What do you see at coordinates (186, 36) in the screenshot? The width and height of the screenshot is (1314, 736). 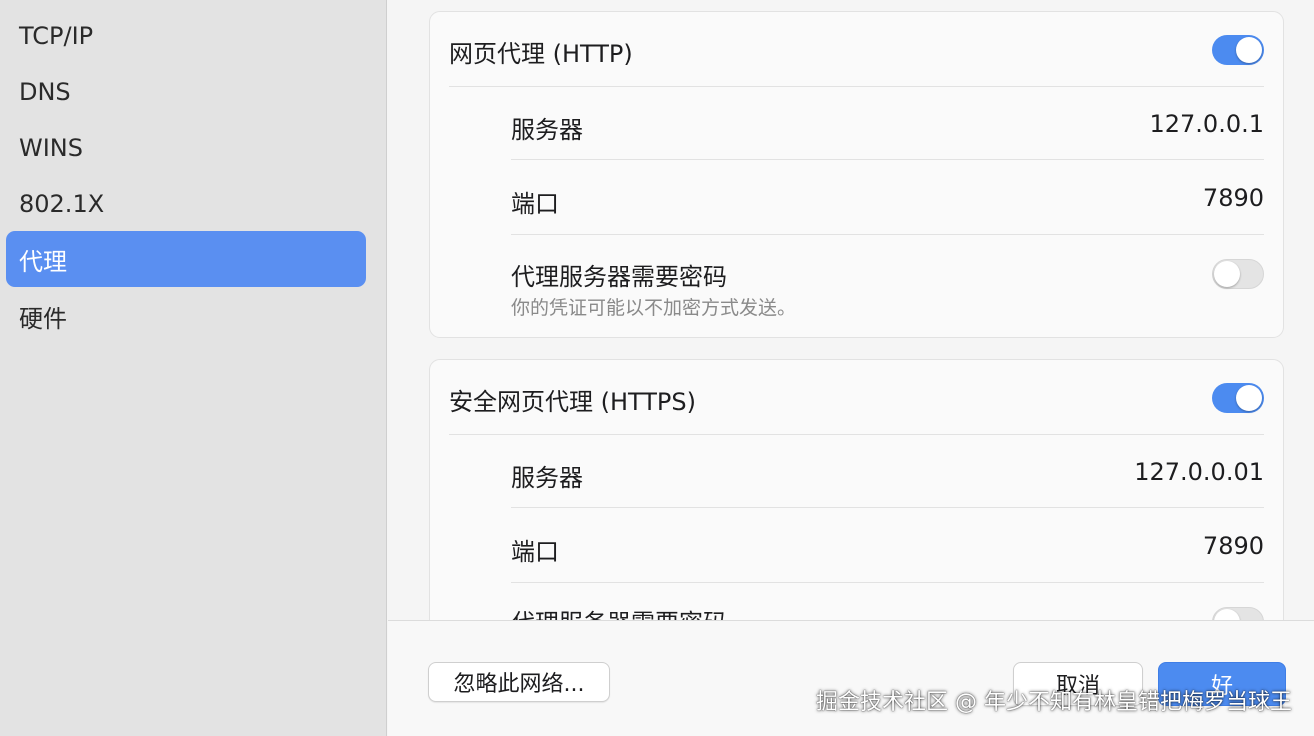 I see `sidebar-item-tcpip: TCP/IP` at bounding box center [186, 36].